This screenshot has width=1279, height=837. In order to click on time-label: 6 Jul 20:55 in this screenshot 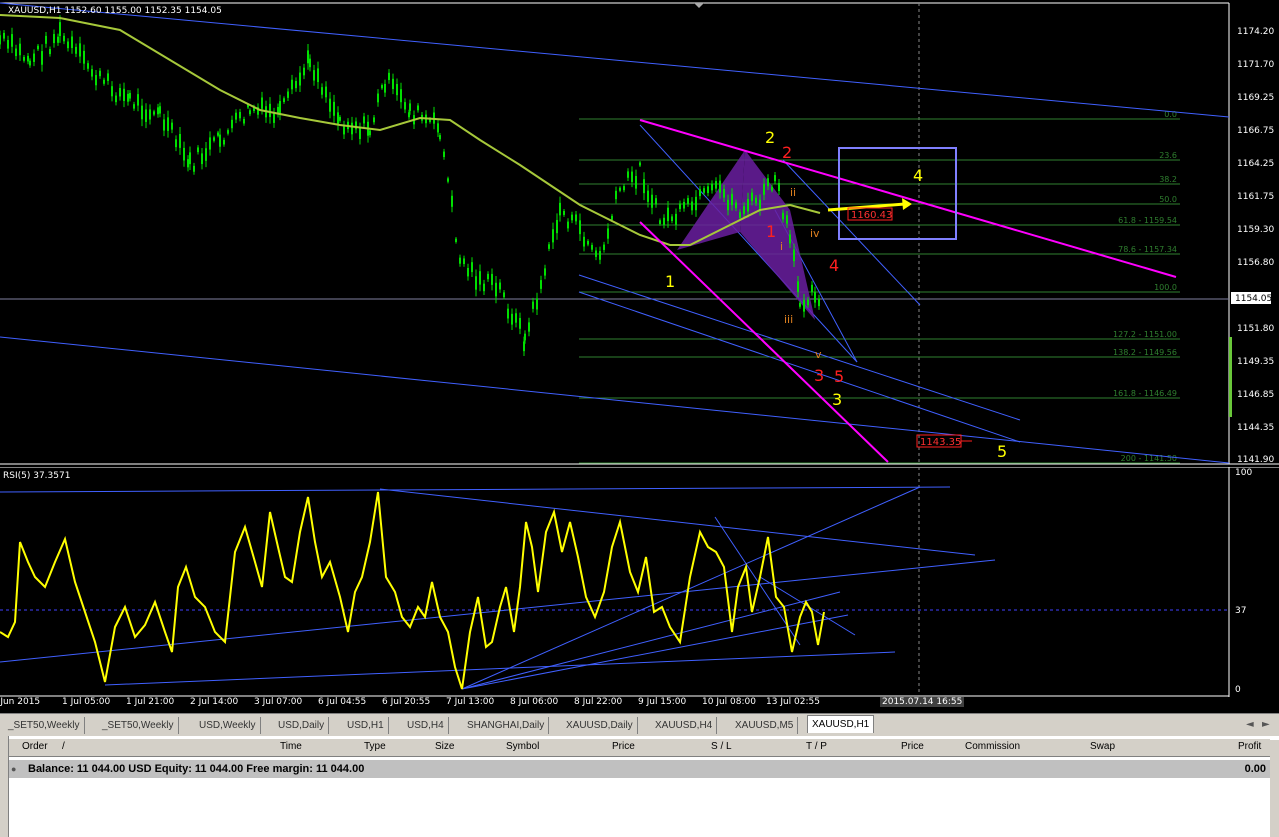, I will do `click(406, 702)`.